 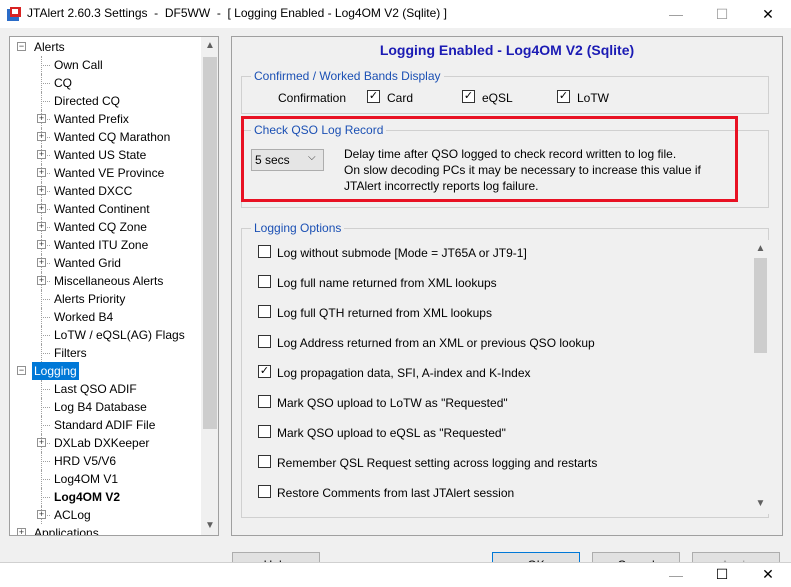 What do you see at coordinates (105, 515) in the screenshot?
I see `tree-item: + ACLog` at bounding box center [105, 515].